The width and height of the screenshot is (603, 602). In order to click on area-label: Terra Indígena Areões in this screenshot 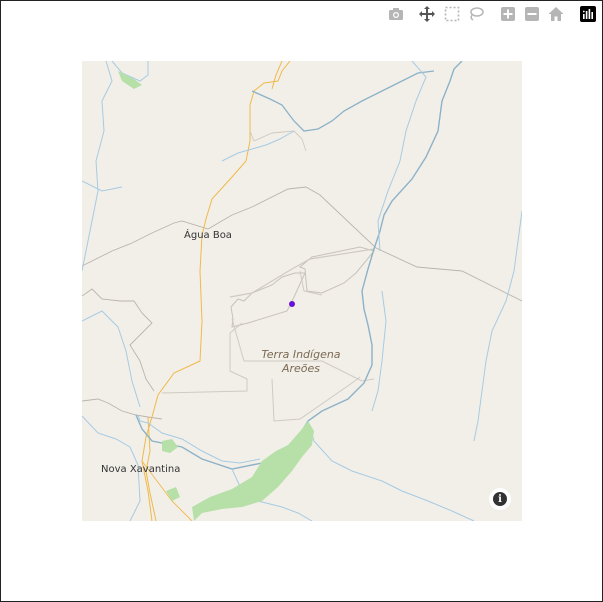, I will do `click(301, 362)`.